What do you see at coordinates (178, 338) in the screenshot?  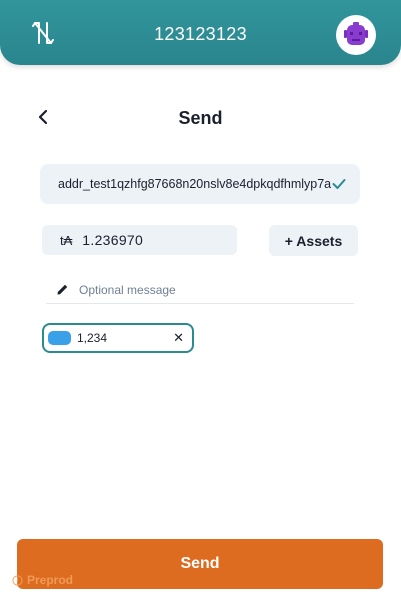 I see `close-icon: ✕` at bounding box center [178, 338].